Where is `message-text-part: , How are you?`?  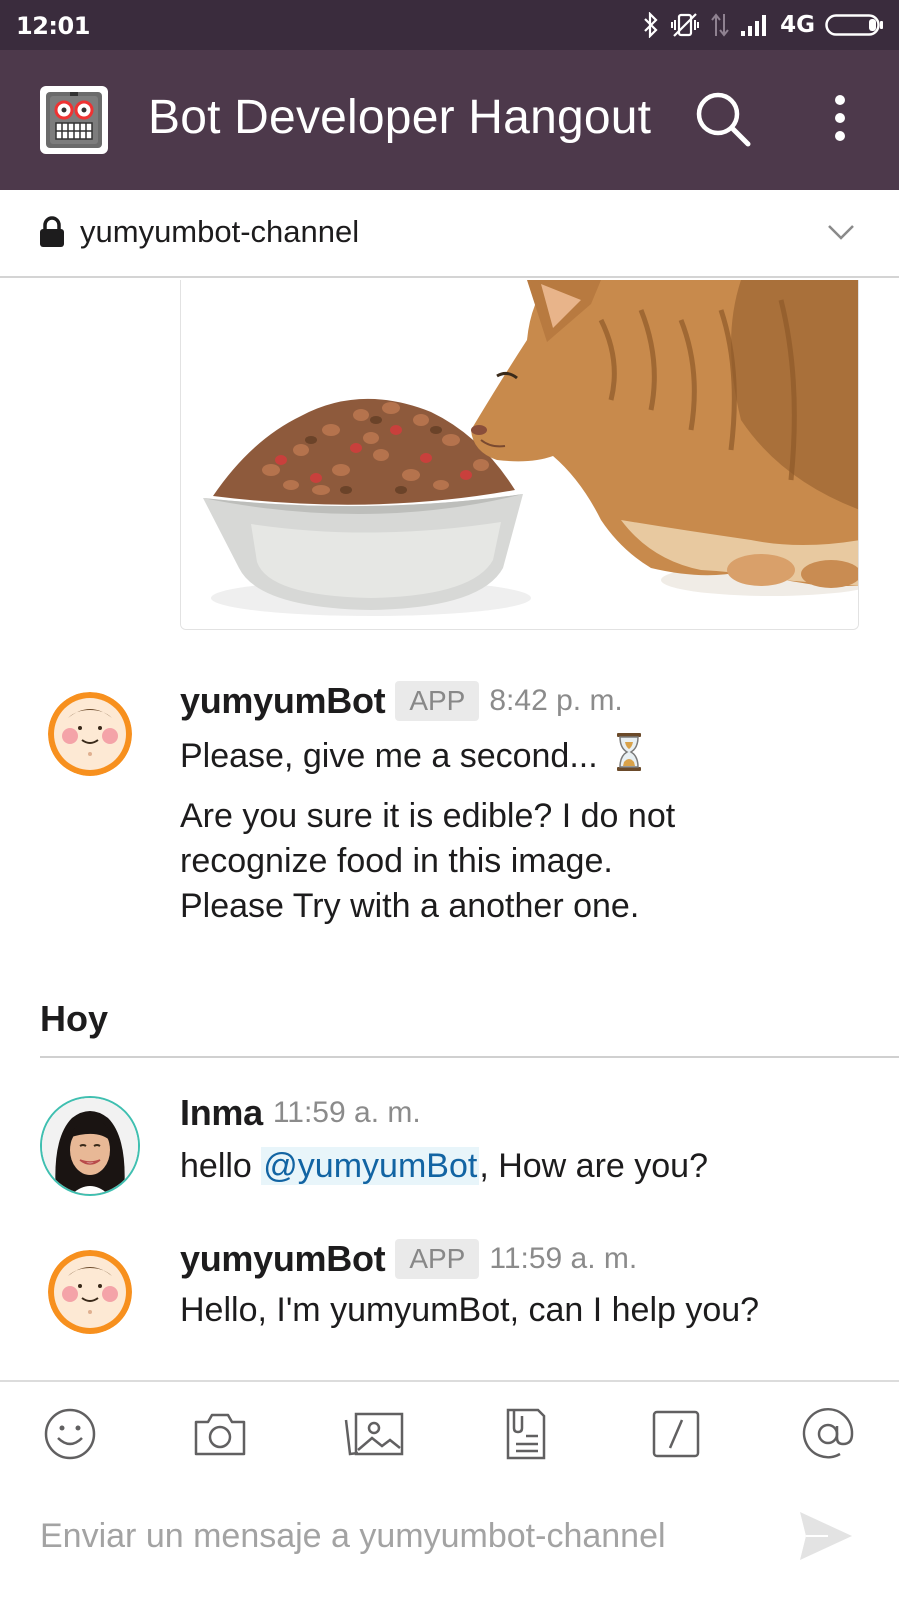 message-text-part: , How are you? is located at coordinates (593, 1166).